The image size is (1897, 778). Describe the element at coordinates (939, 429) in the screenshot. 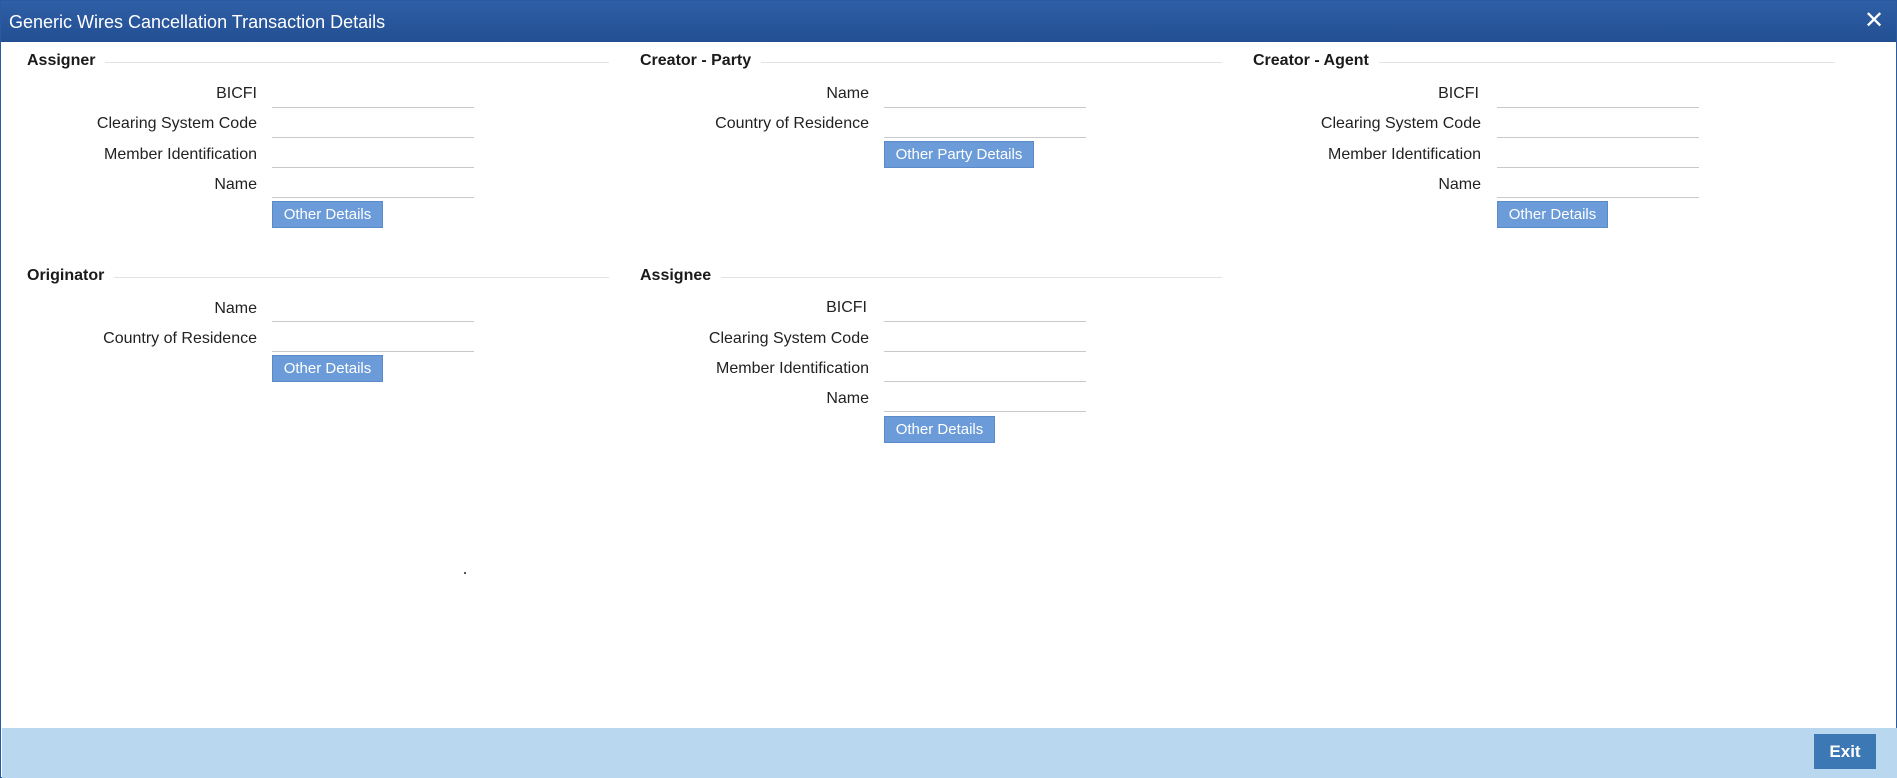

I see `assignee-other-details-button: Other Details` at that location.